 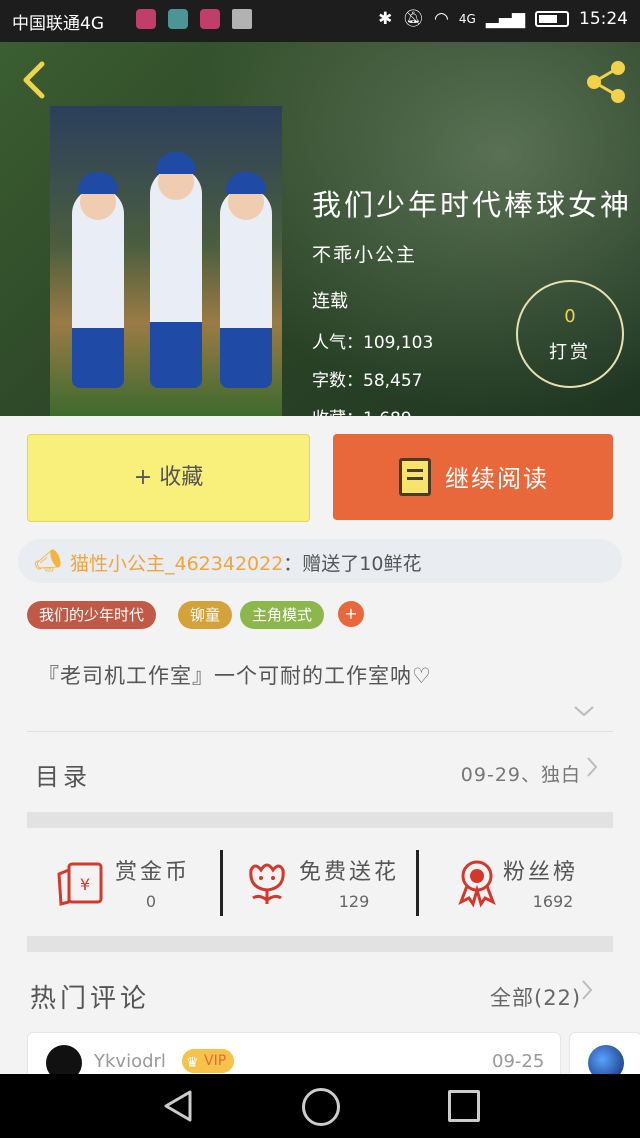 I want to click on tip-count: 0, so click(x=570, y=316).